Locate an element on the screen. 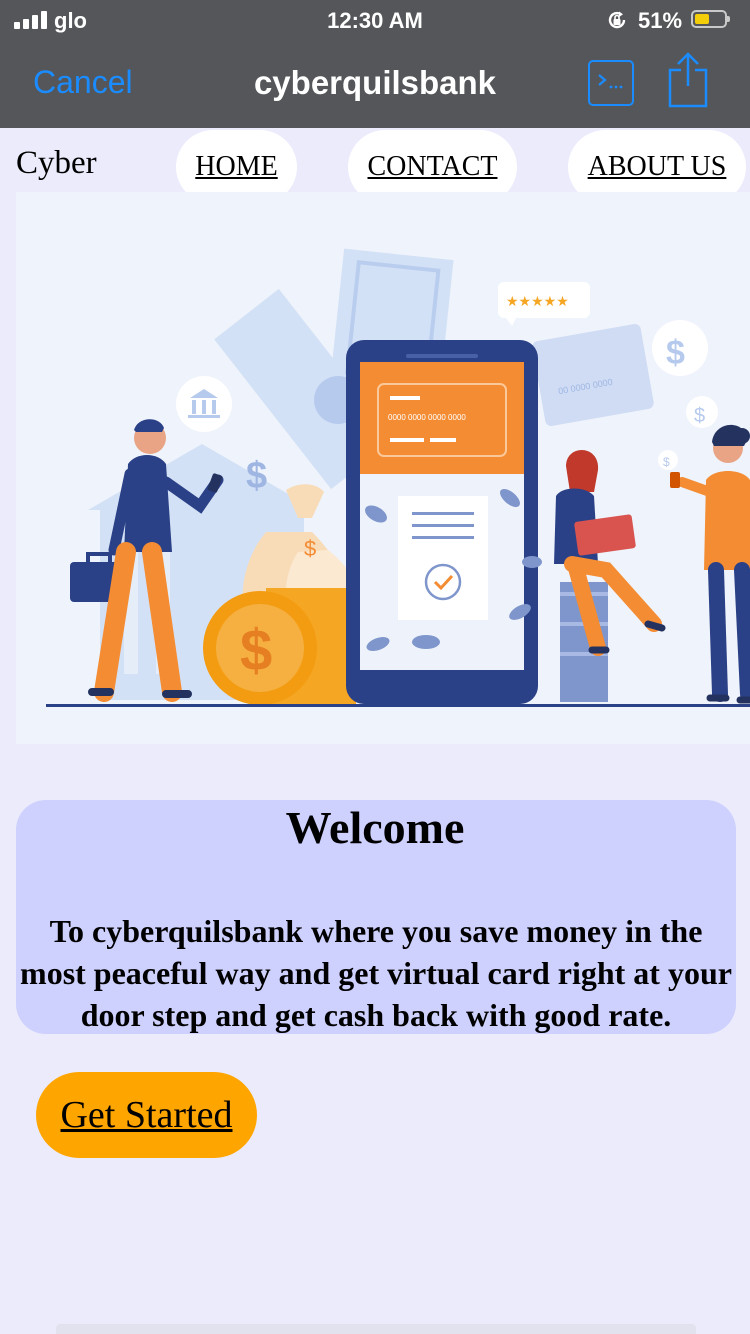 This screenshot has width=750, height=1334. battery-percent: 51% is located at coordinates (660, 20).